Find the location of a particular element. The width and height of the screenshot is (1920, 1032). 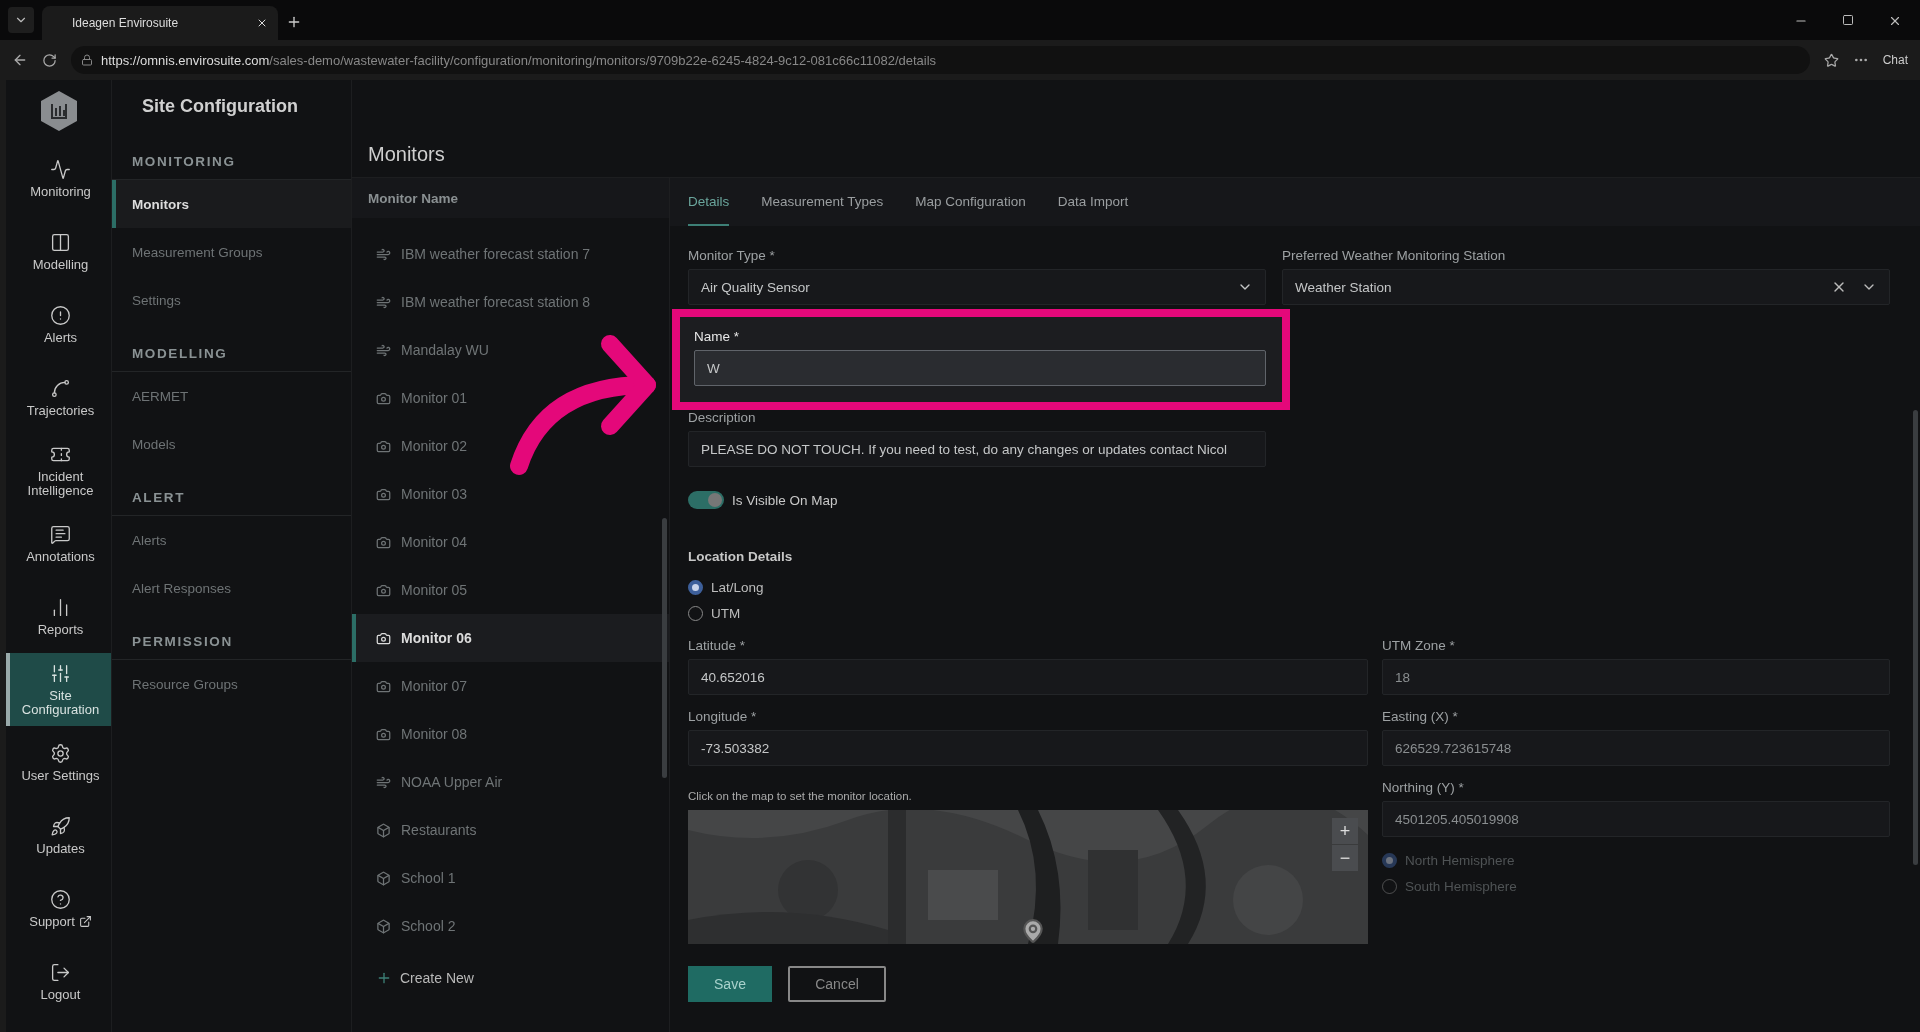

field-label: Preferred Weather Monitoring Station is located at coordinates (1394, 255).